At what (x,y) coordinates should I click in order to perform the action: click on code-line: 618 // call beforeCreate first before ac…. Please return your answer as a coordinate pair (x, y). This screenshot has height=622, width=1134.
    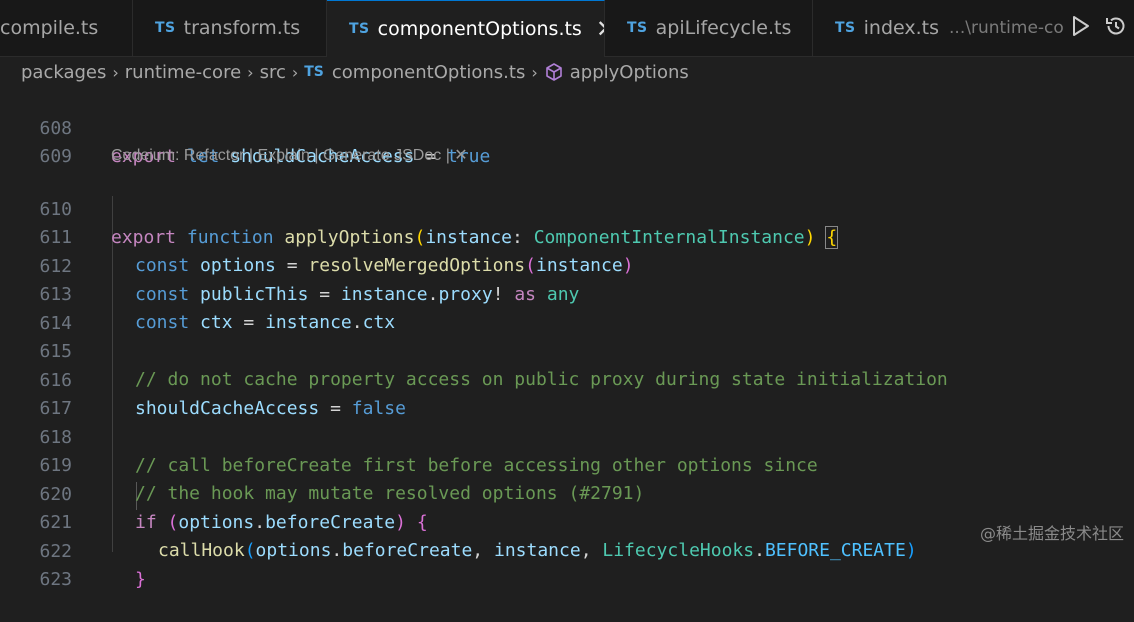
    Looking at the image, I should click on (567, 436).